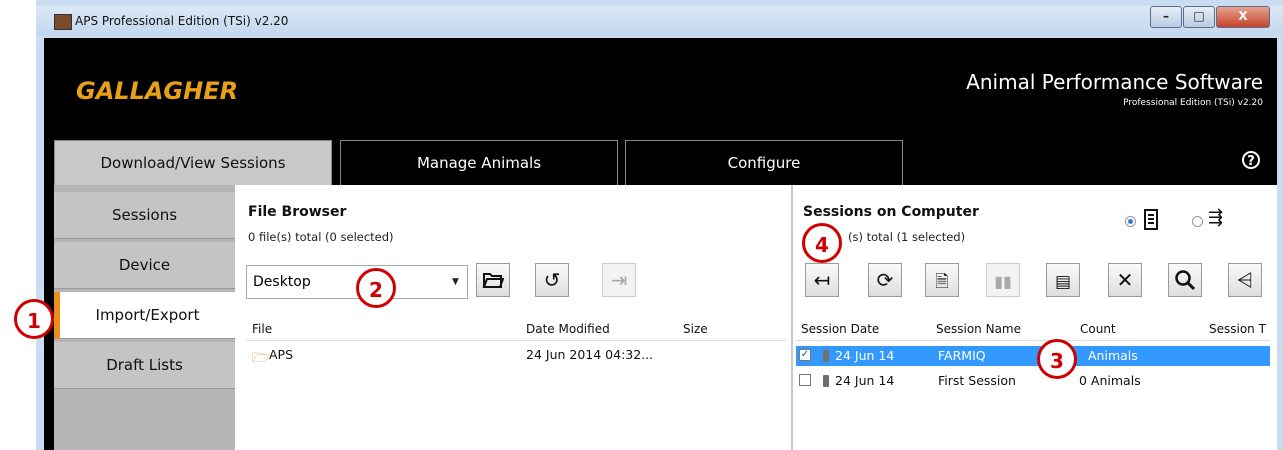 Image resolution: width=1283 pixels, height=450 pixels. I want to click on app-icon, so click(63, 22).